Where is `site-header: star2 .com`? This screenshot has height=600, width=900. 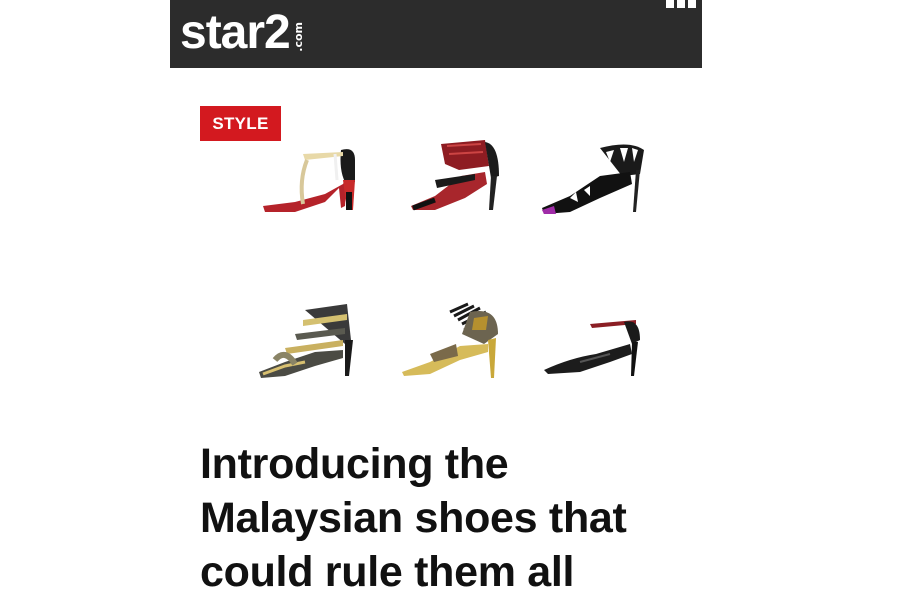
site-header: star2 .com is located at coordinates (436, 34).